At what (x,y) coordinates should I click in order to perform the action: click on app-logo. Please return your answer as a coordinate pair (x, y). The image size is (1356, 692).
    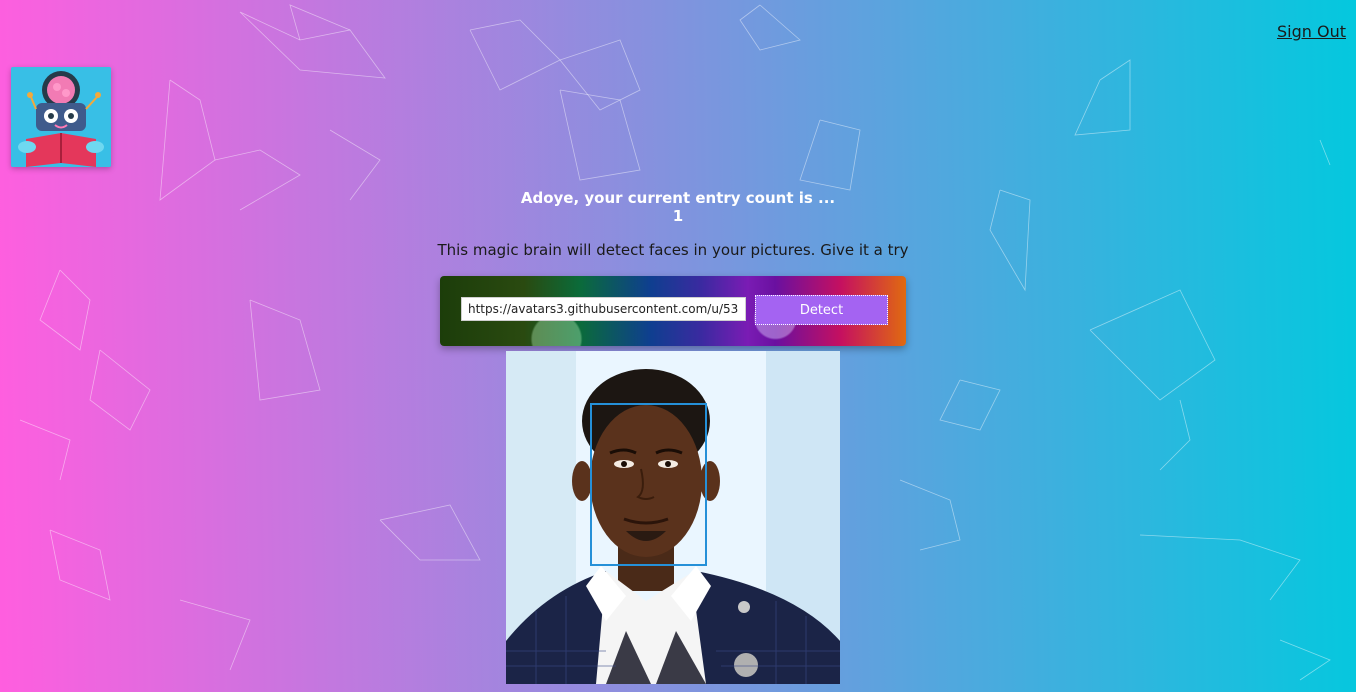
    Looking at the image, I should click on (61, 117).